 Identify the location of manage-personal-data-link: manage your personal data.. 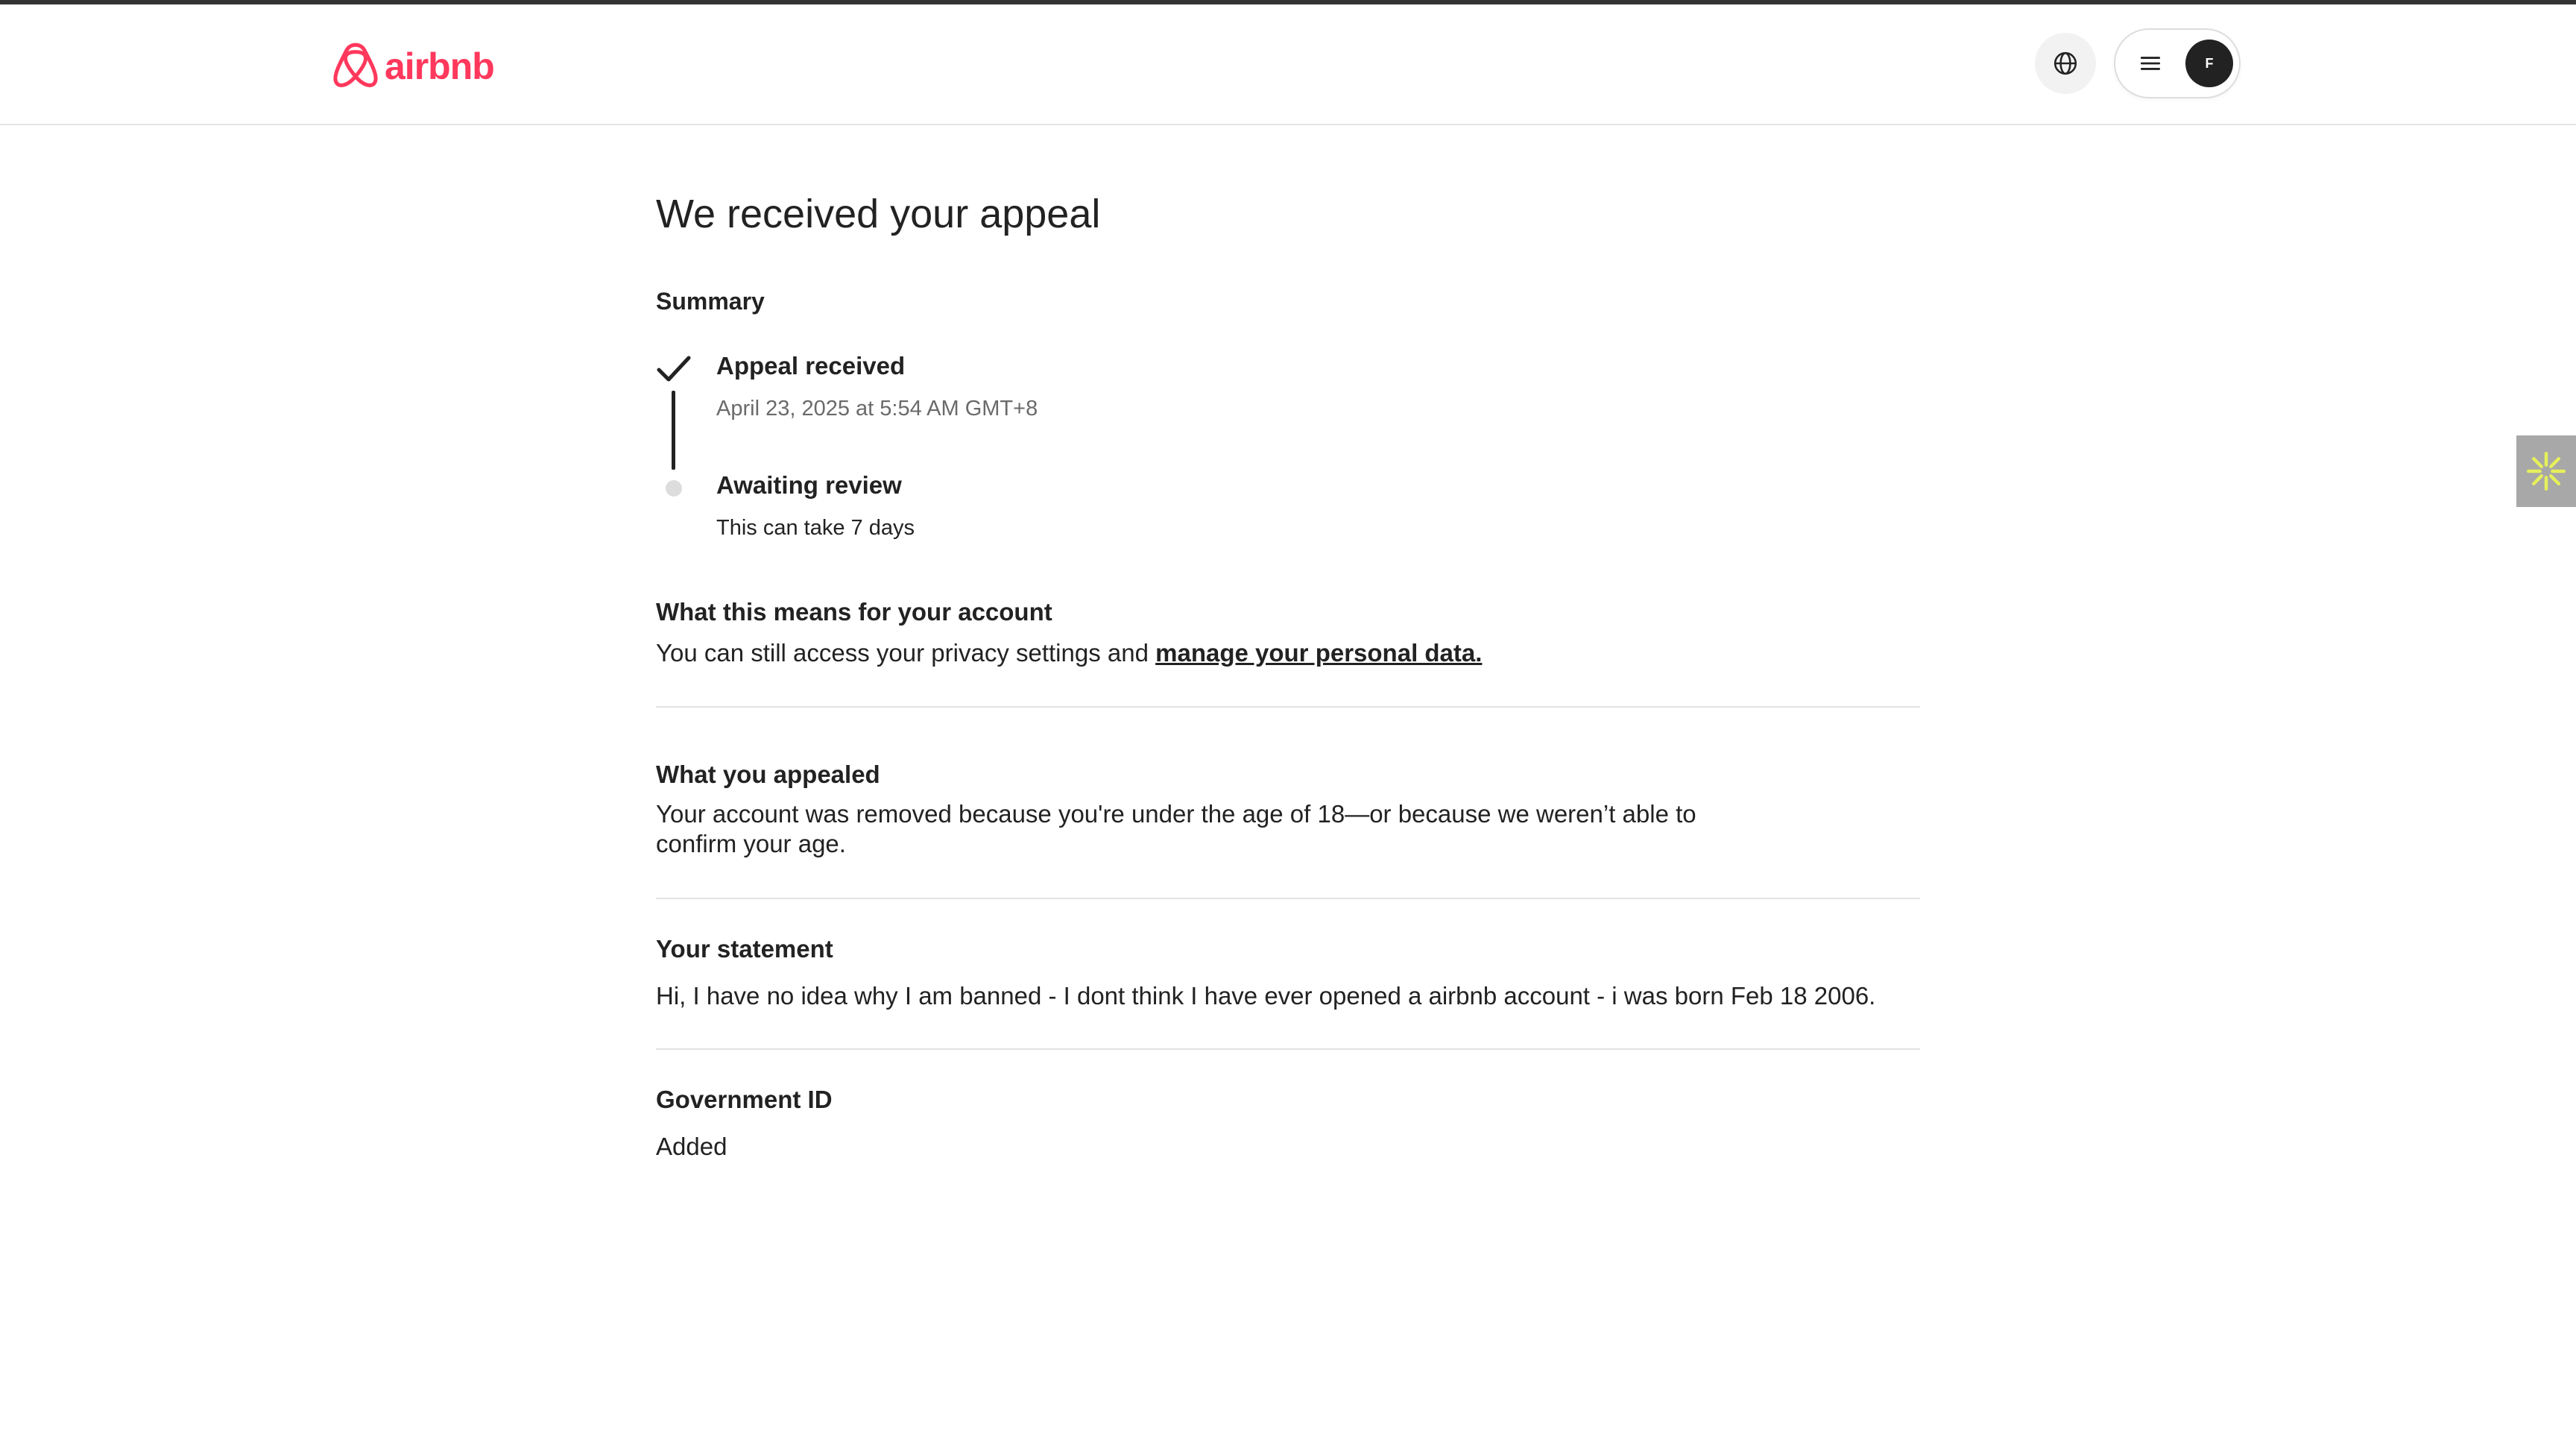
(1318, 653).